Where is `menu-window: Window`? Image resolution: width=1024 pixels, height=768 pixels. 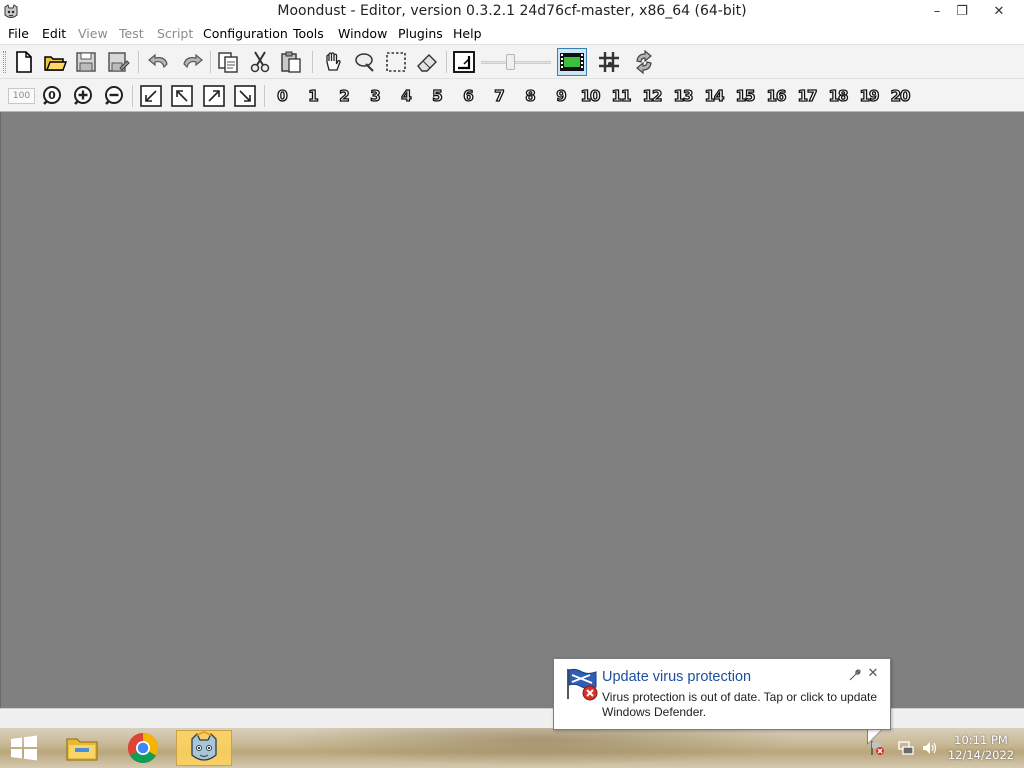 menu-window: Window is located at coordinates (362, 33).